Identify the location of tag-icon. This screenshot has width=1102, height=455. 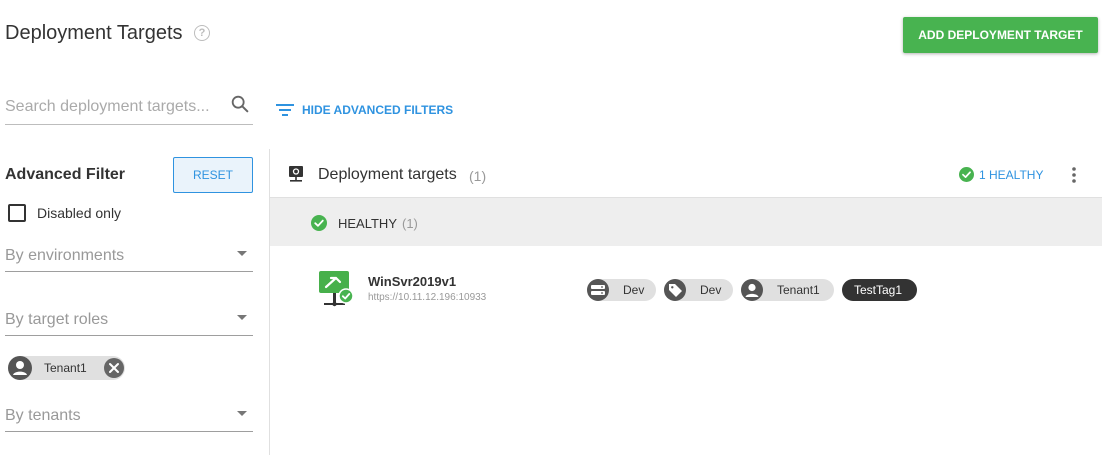
(675, 290).